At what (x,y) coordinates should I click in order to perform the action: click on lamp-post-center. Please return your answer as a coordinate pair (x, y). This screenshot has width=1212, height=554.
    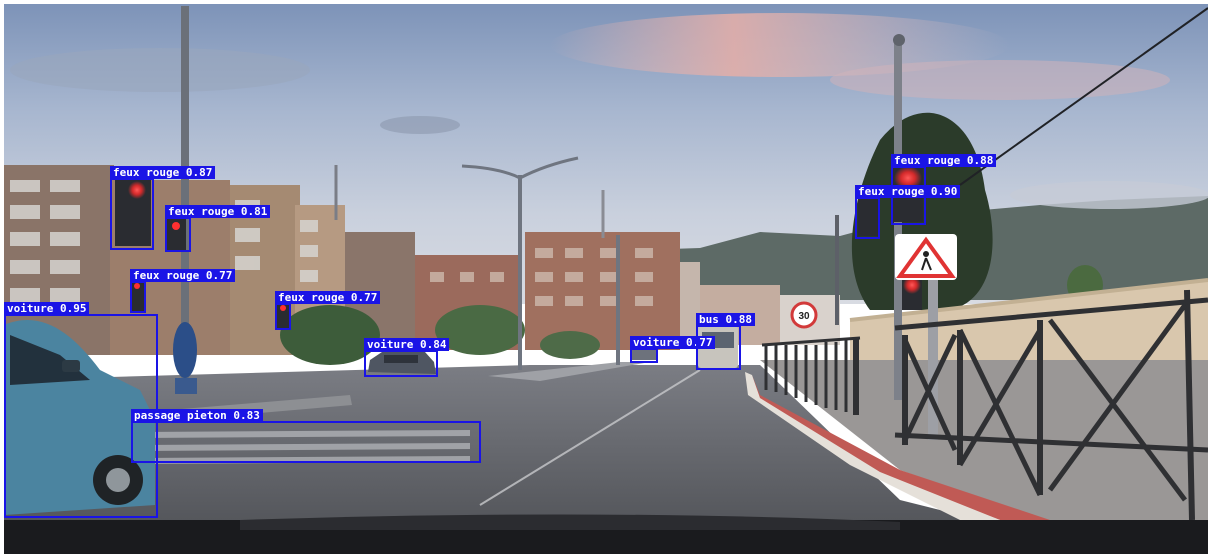
    Looking at the image, I should click on (520, 272).